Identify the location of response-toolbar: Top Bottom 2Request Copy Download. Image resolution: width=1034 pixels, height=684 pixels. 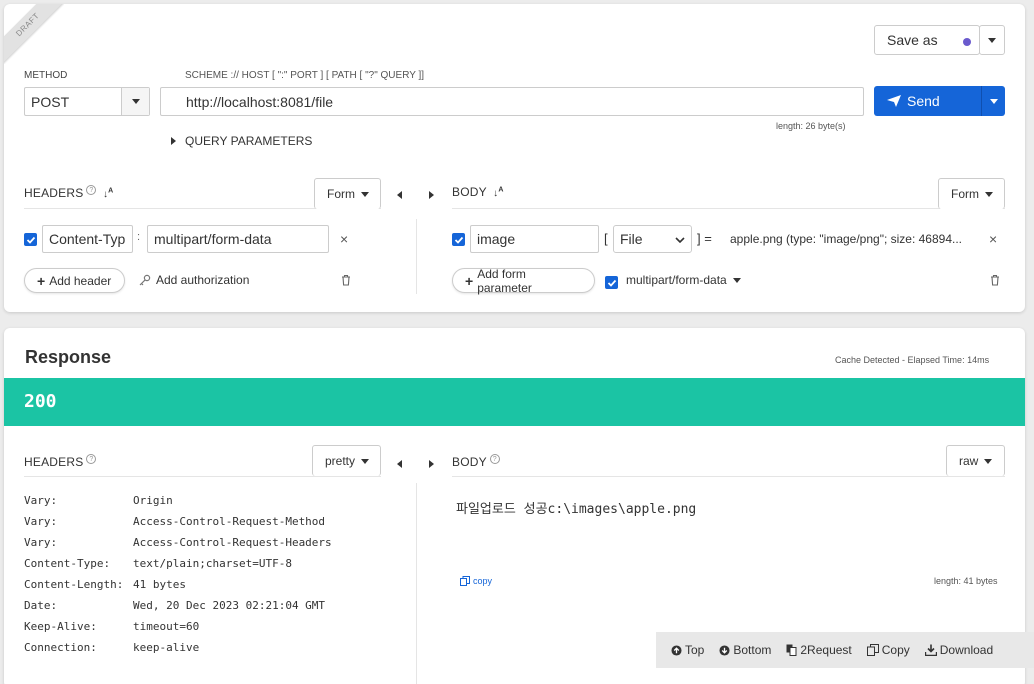
(845, 650).